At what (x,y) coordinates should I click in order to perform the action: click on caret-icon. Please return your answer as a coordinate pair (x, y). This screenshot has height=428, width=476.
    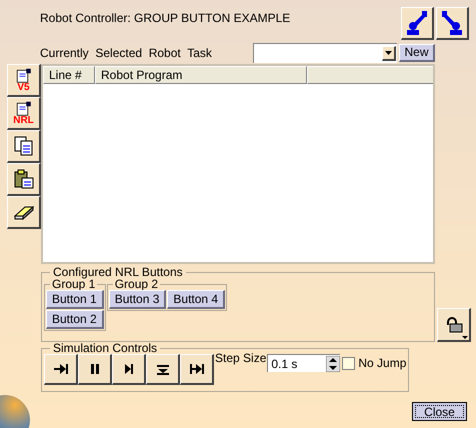
    Looking at the image, I should click on (465, 337).